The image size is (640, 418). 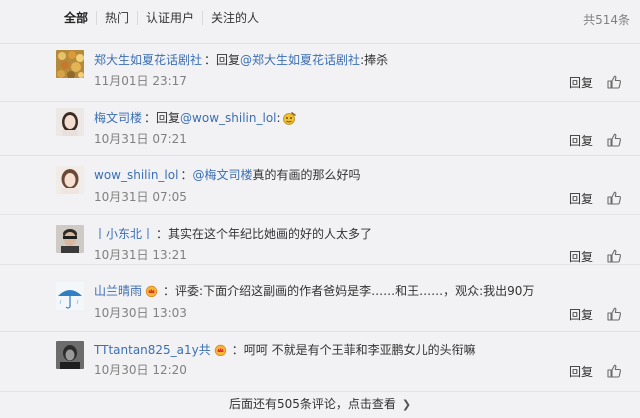 I want to click on comment-text: 其实在这个年纪比她画的好的人太多了, so click(x=270, y=234).